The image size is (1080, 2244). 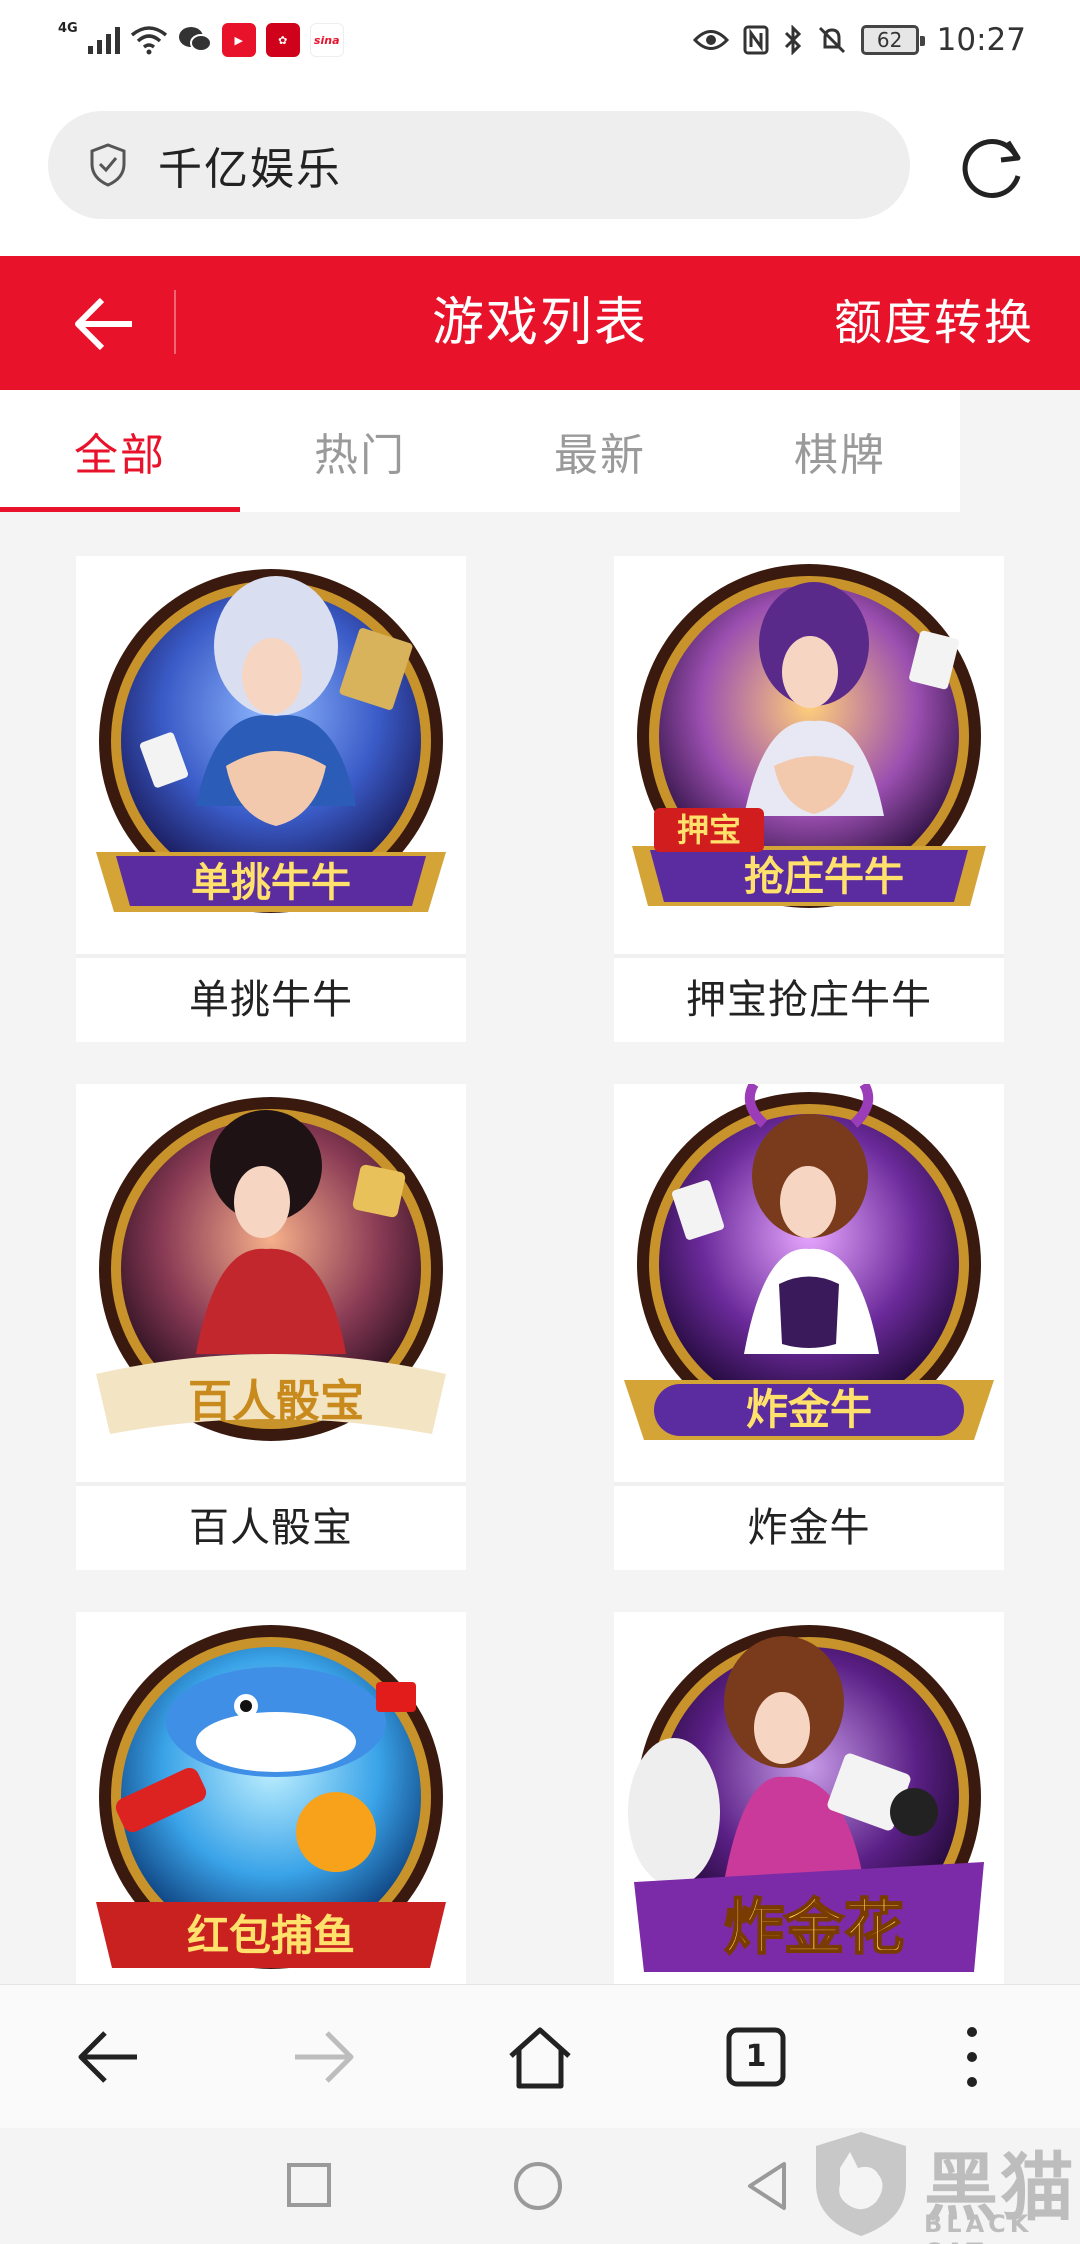 I want to click on address-bar: 千亿娱乐, so click(x=540, y=168).